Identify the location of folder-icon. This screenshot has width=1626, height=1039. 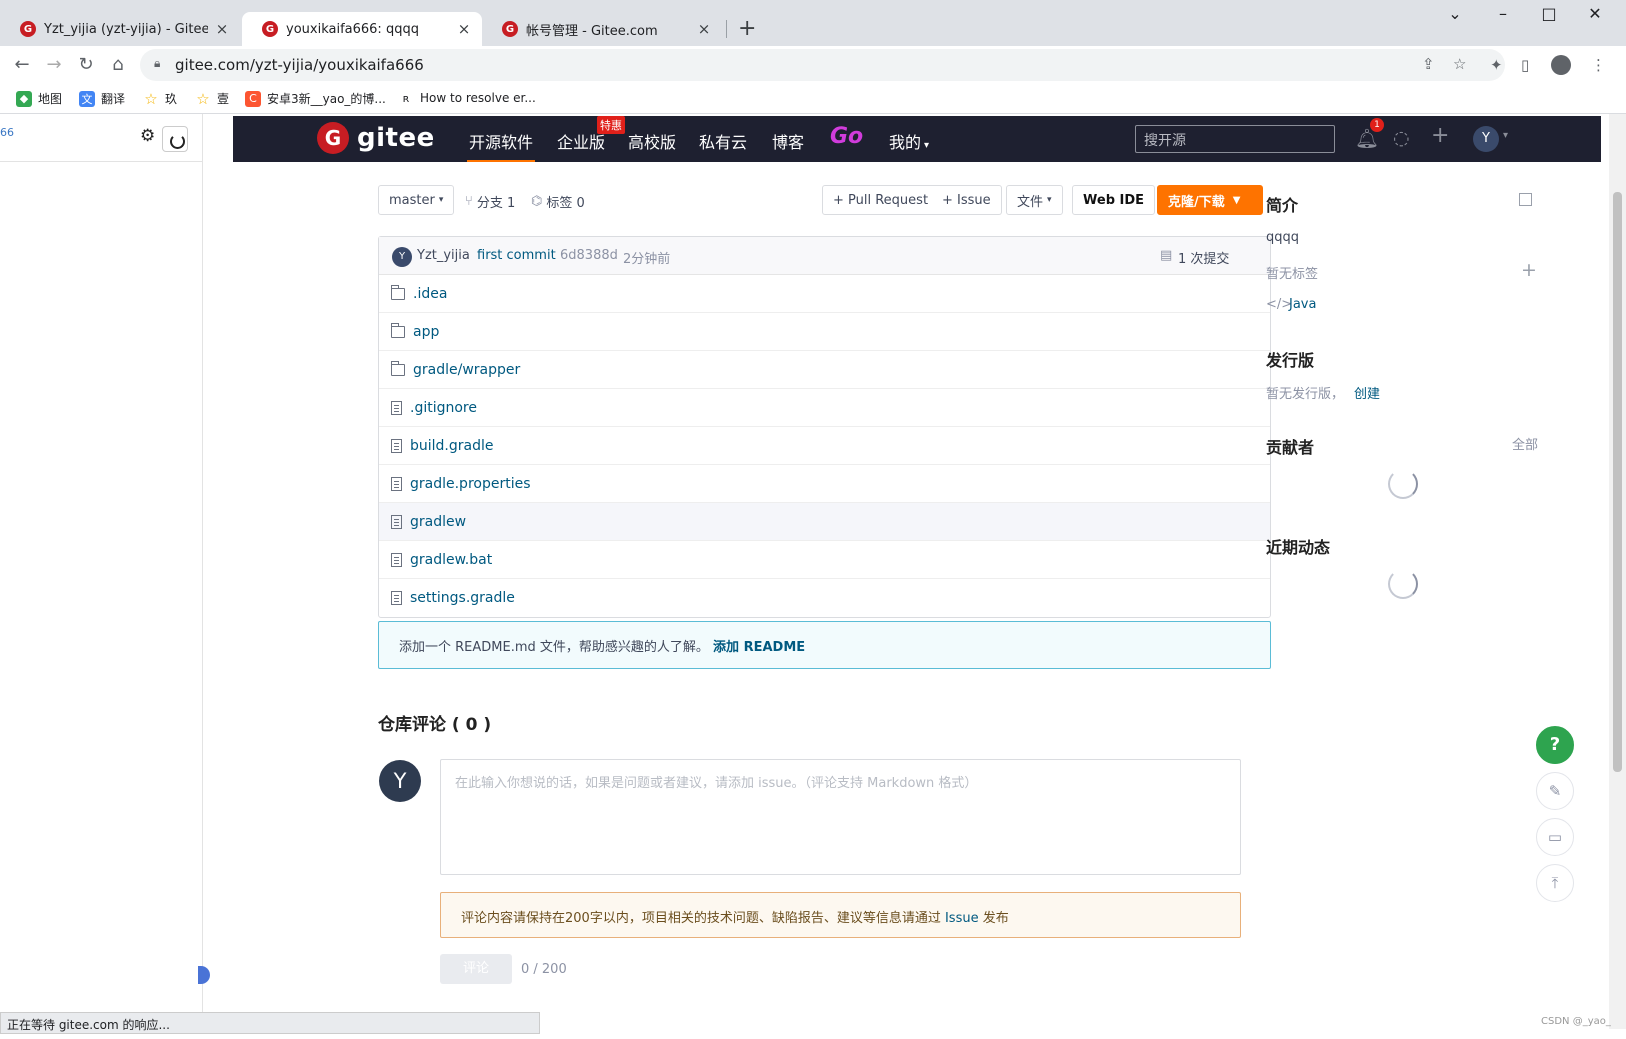
(398, 368).